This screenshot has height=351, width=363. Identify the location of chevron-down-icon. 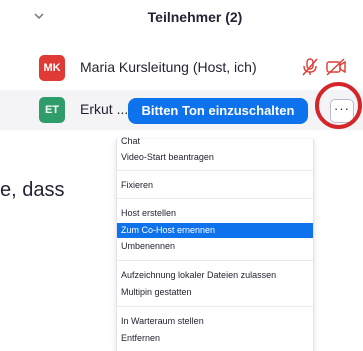
(39, 16).